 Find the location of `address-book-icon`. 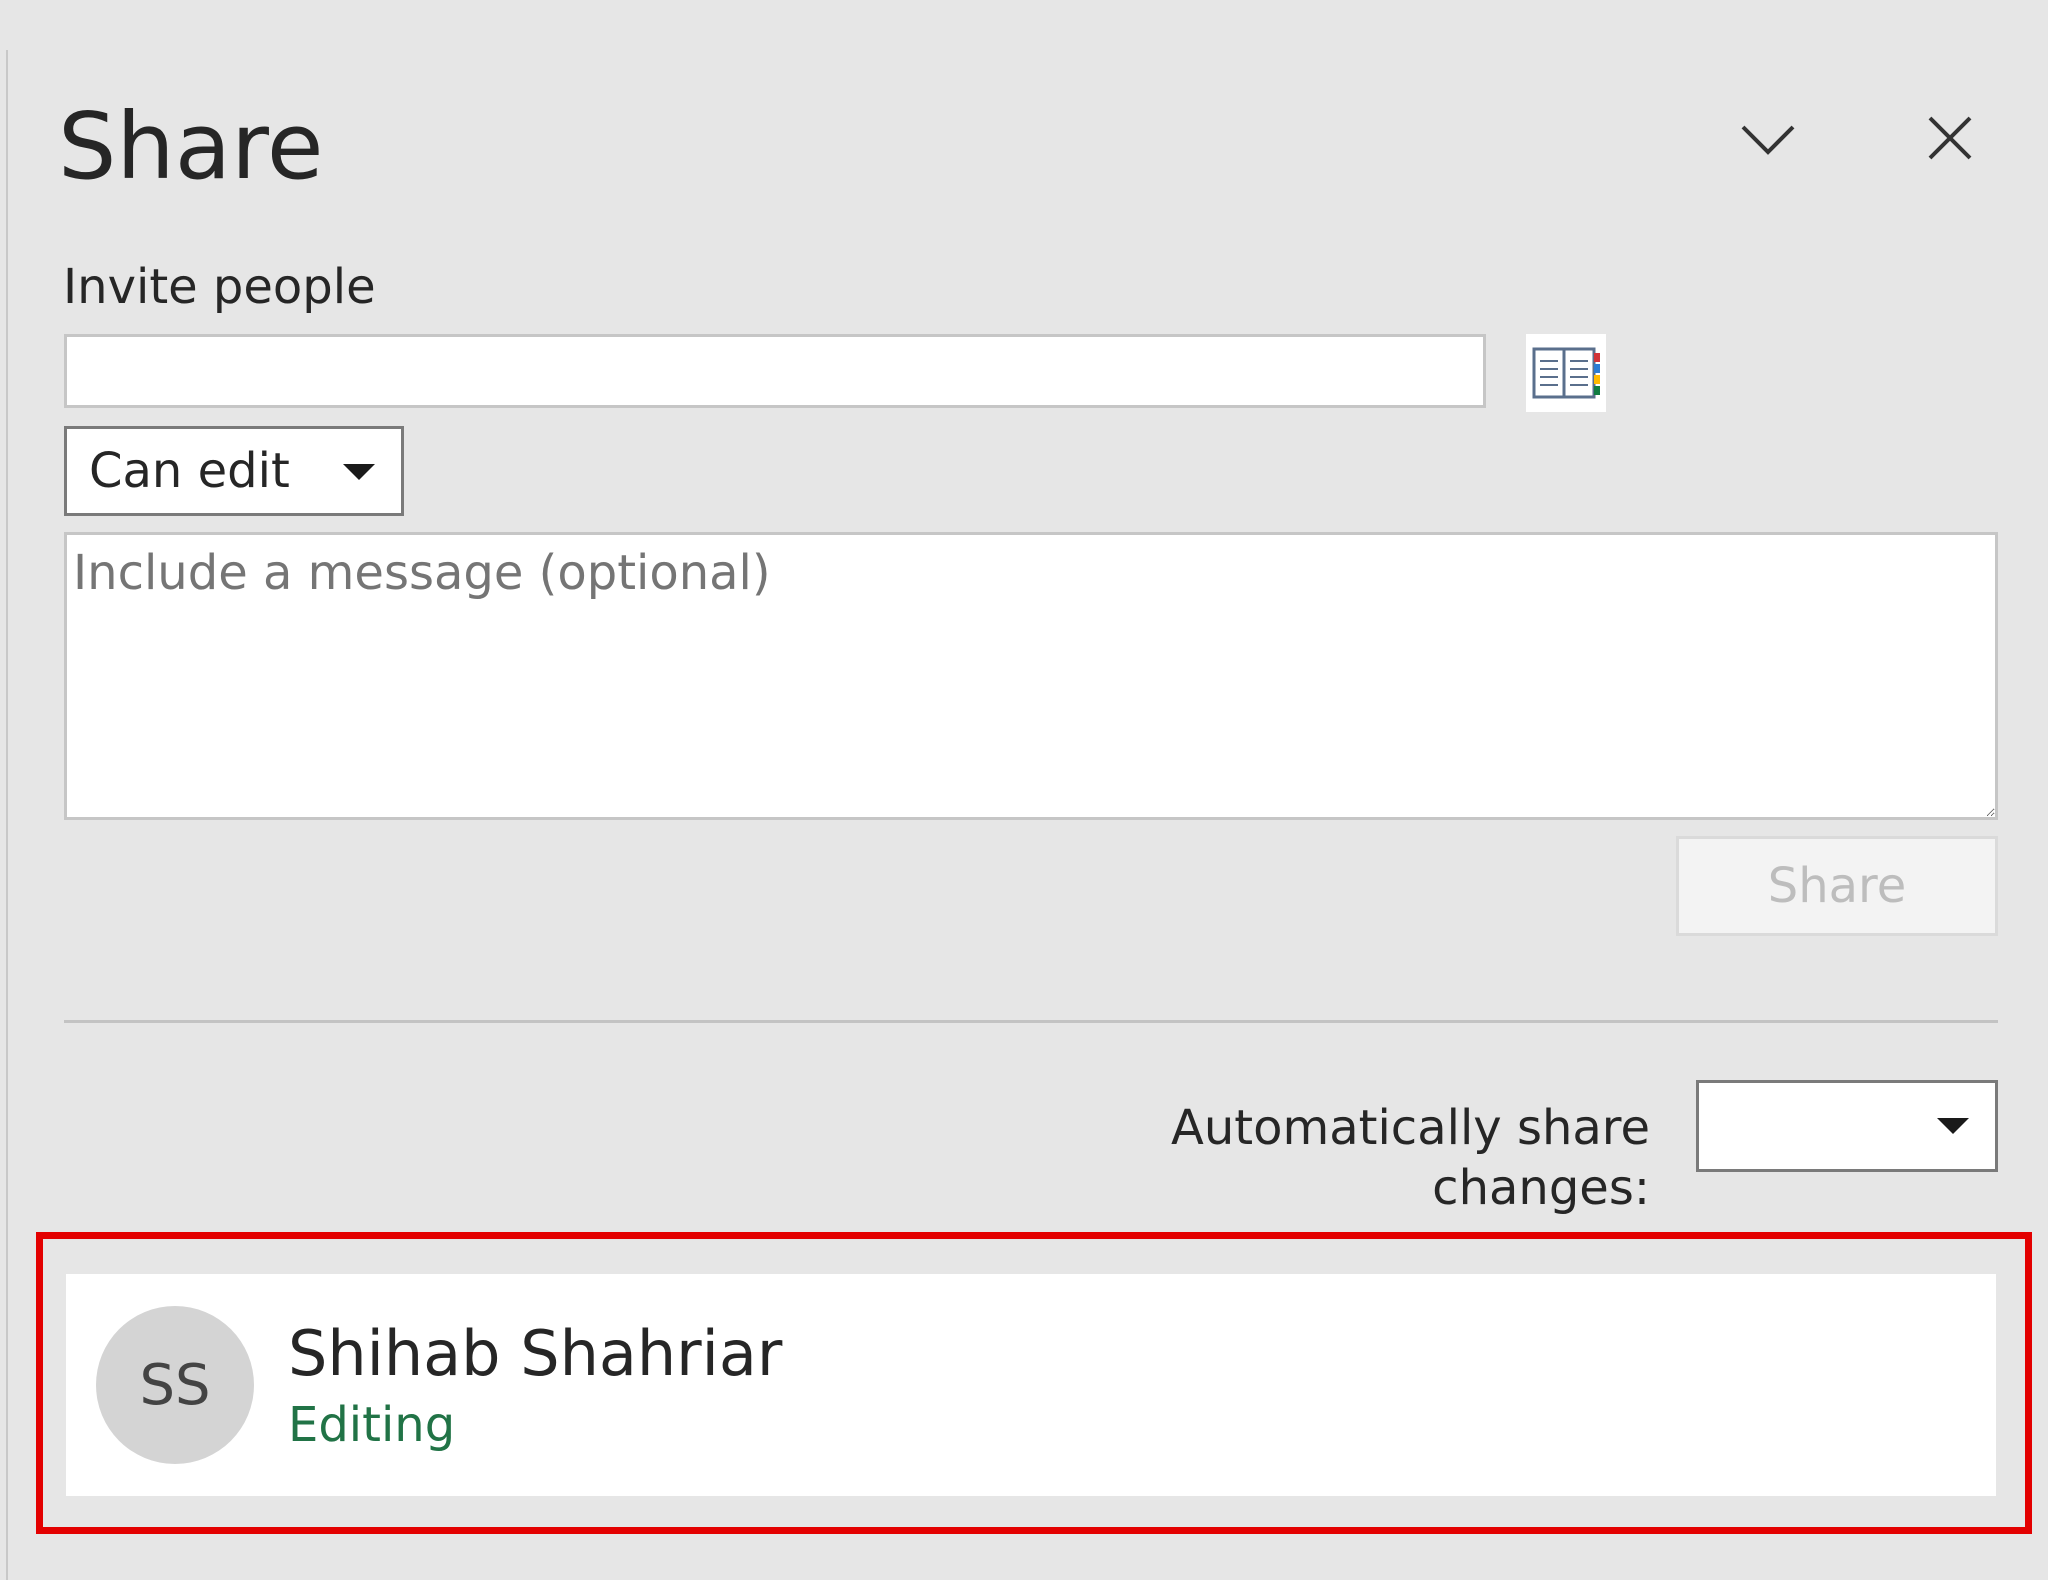

address-book-icon is located at coordinates (1566, 373).